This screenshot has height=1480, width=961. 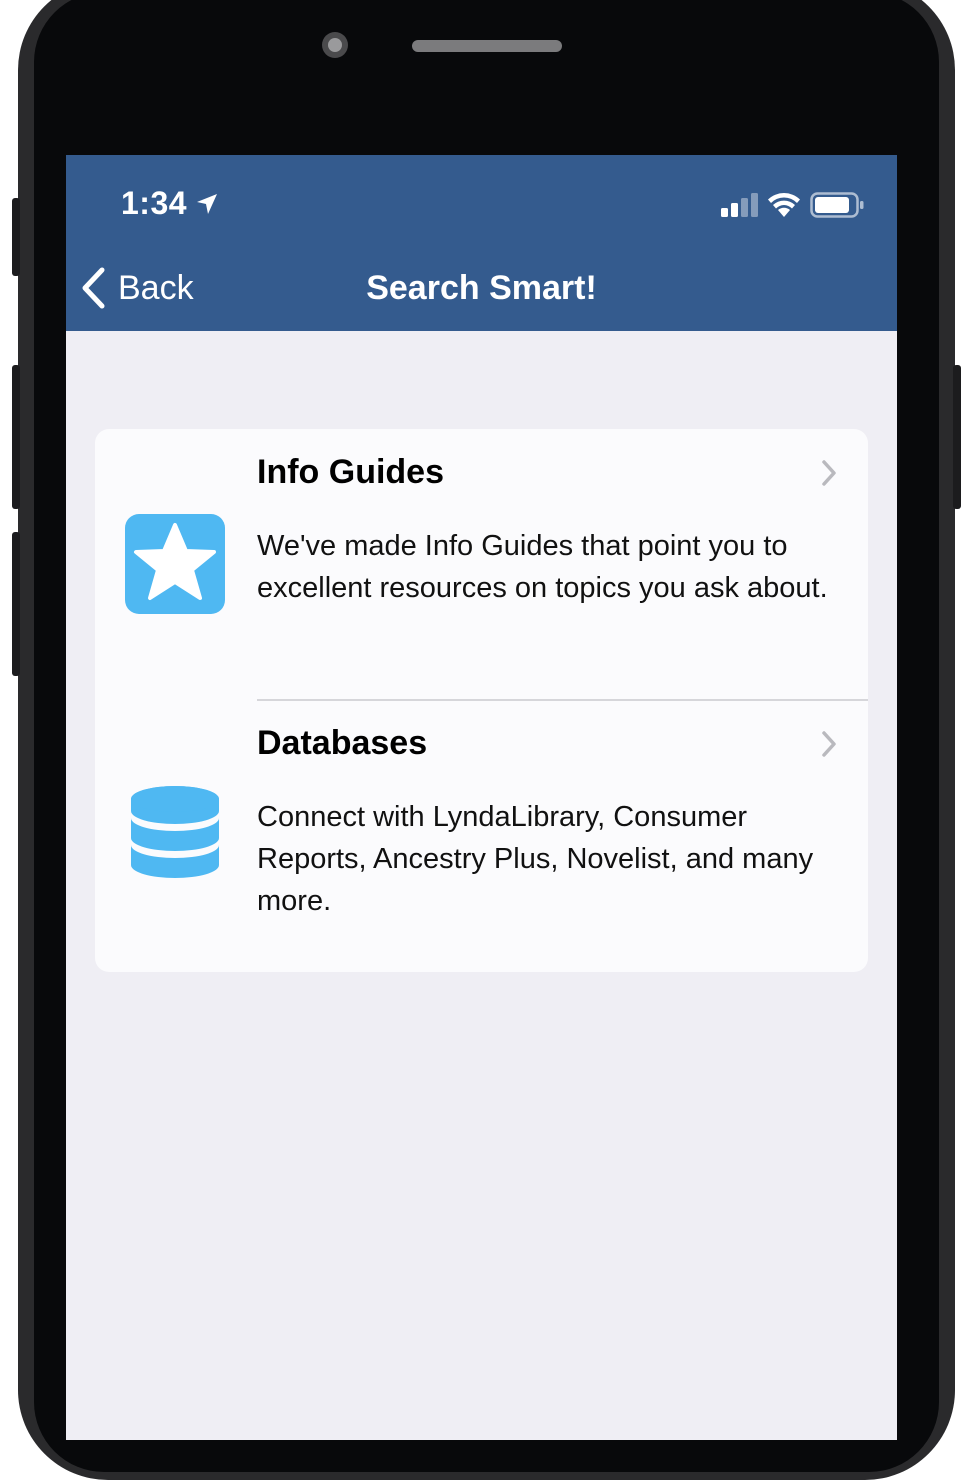 I want to click on navigation-header: 1:34 Back Search Smart!, so click(x=481, y=243).